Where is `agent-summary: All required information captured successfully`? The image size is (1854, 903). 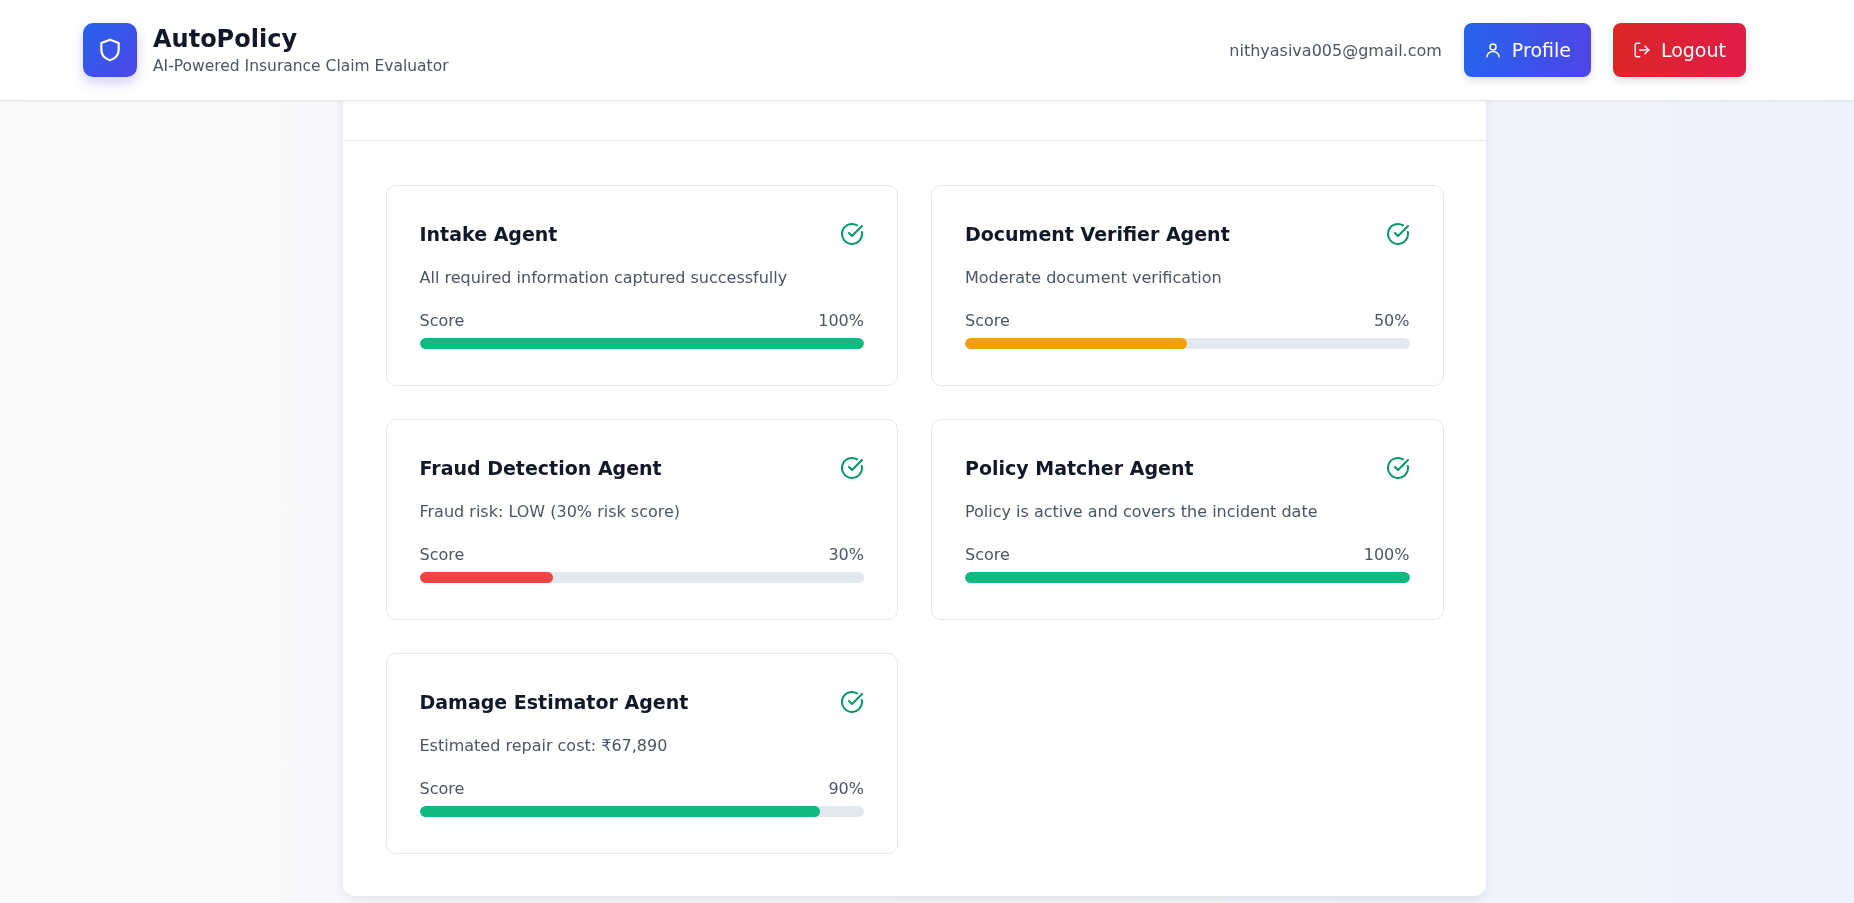 agent-summary: All required information captured successfully is located at coordinates (604, 277).